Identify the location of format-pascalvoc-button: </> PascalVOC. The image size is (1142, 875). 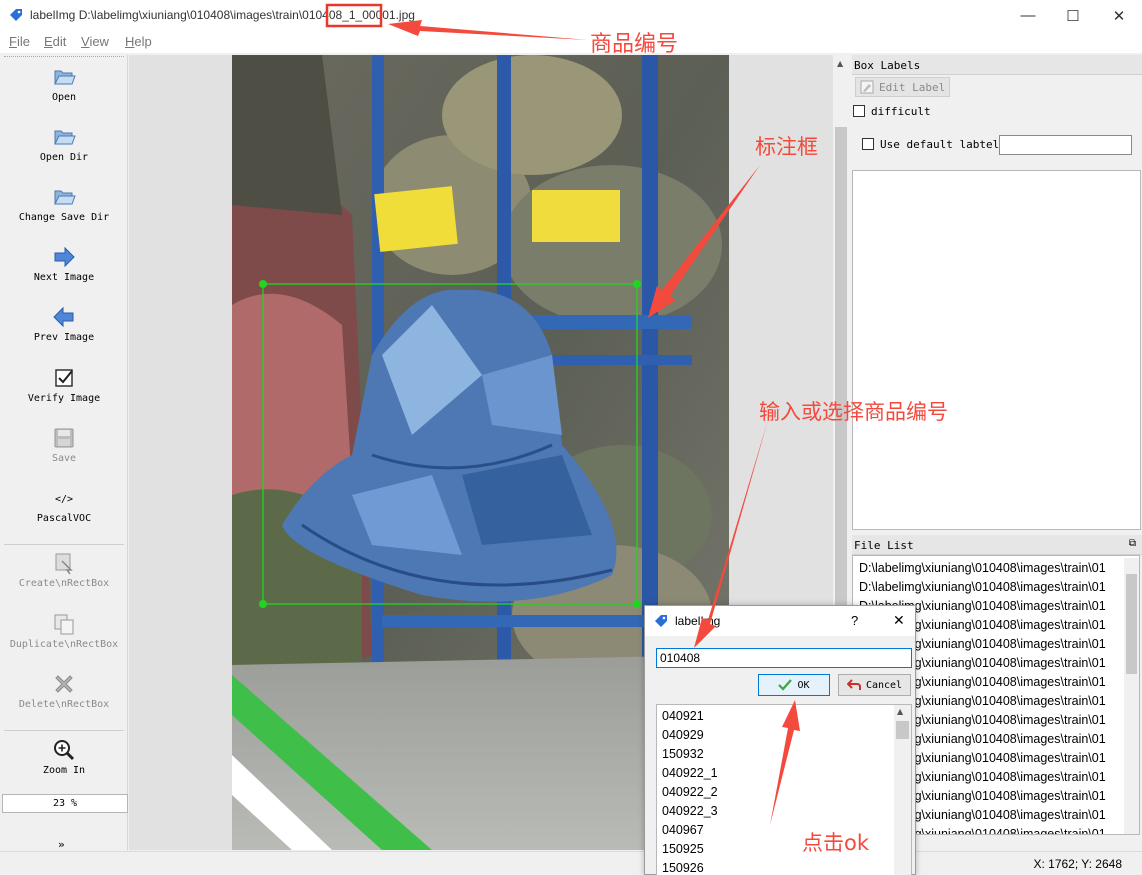
(64, 505).